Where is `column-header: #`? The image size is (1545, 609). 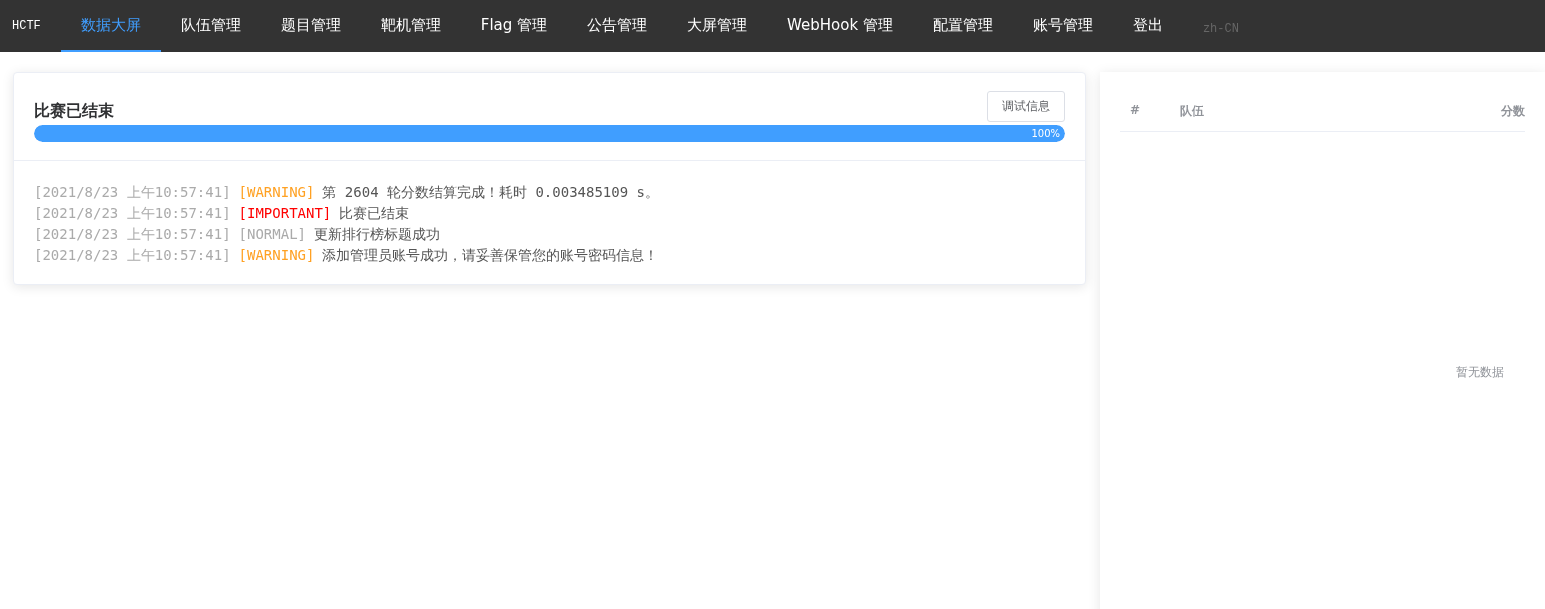
column-header: # is located at coordinates (1135, 111).